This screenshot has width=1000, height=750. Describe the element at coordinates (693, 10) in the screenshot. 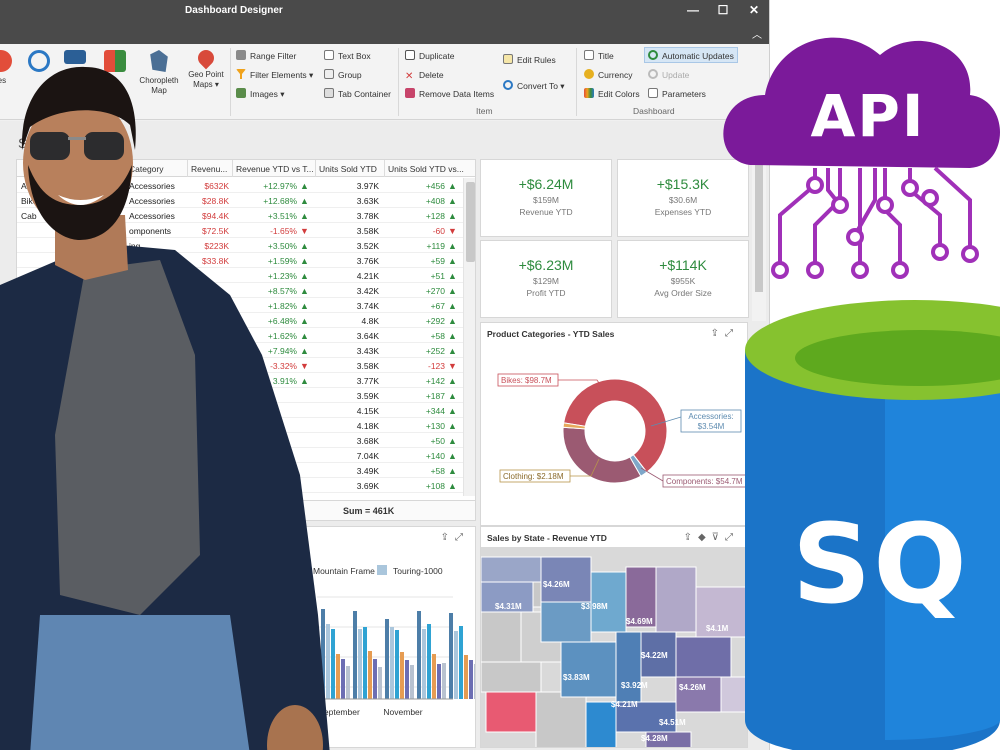

I see `minimize-button: —` at that location.